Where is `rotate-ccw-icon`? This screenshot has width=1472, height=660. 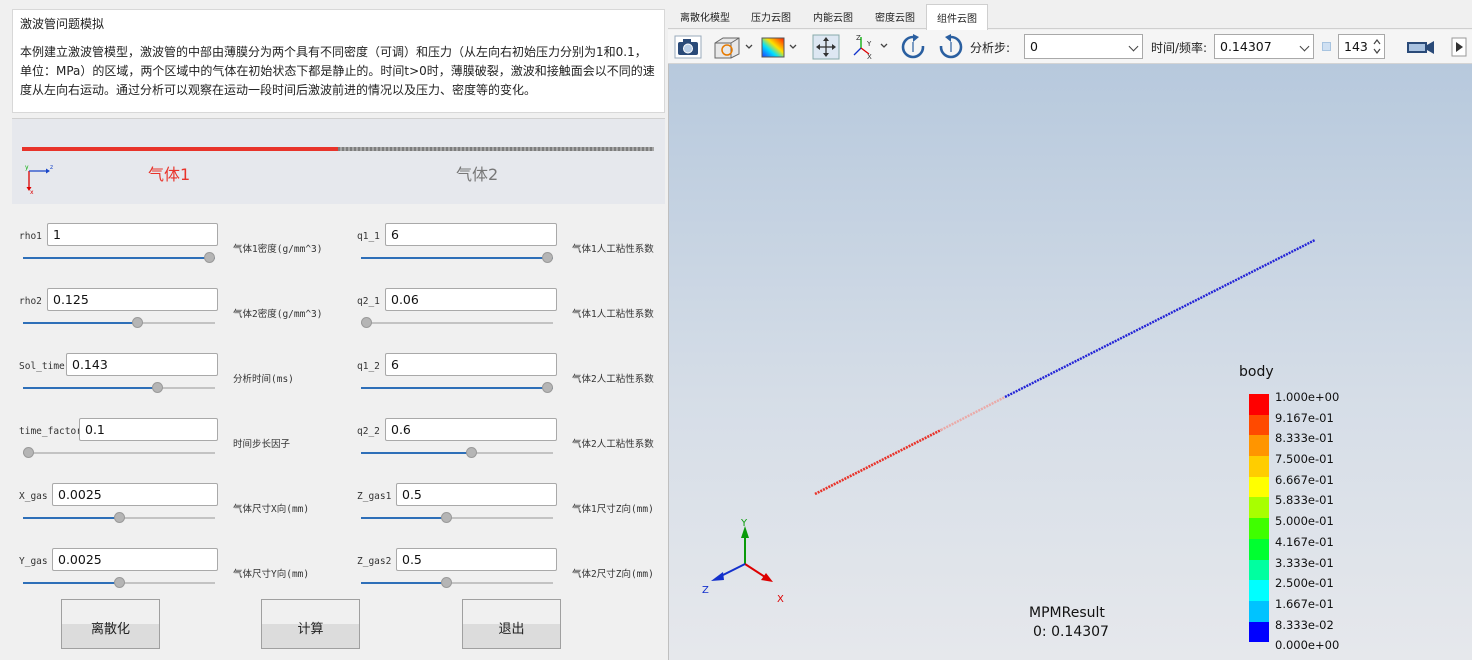 rotate-ccw-icon is located at coordinates (951, 47).